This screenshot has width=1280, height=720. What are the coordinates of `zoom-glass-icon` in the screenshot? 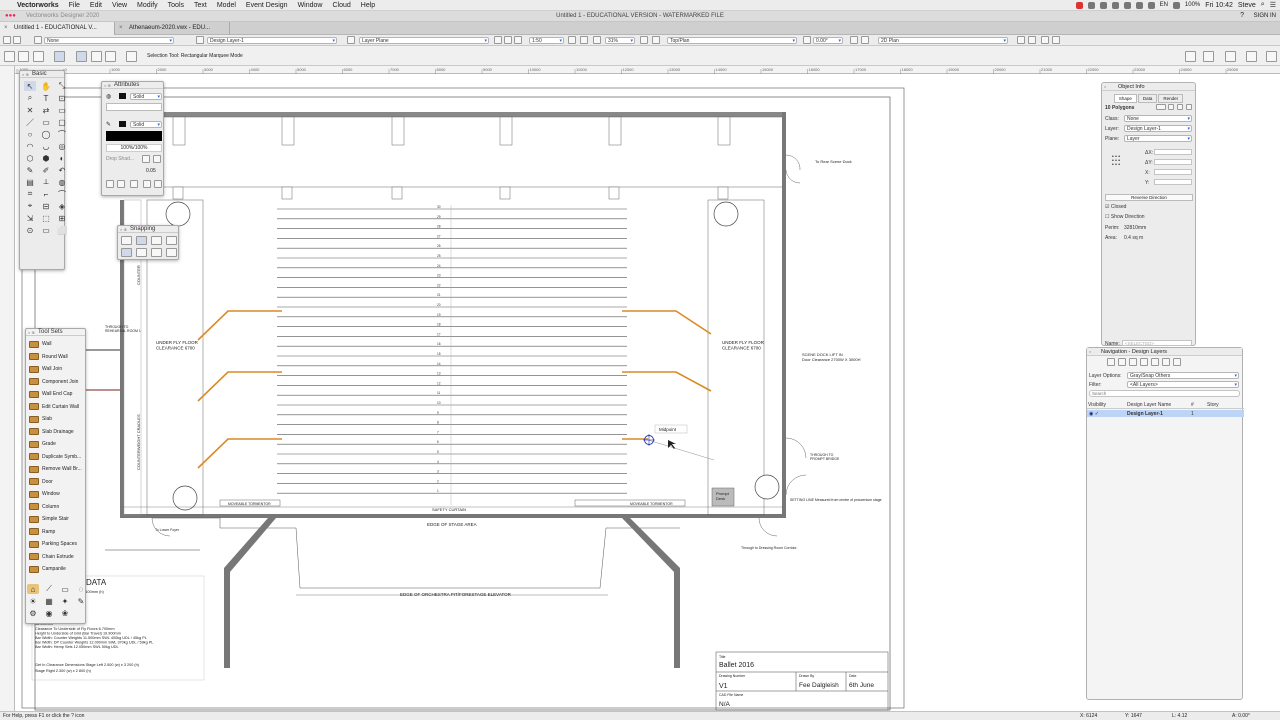 It's located at (597, 40).